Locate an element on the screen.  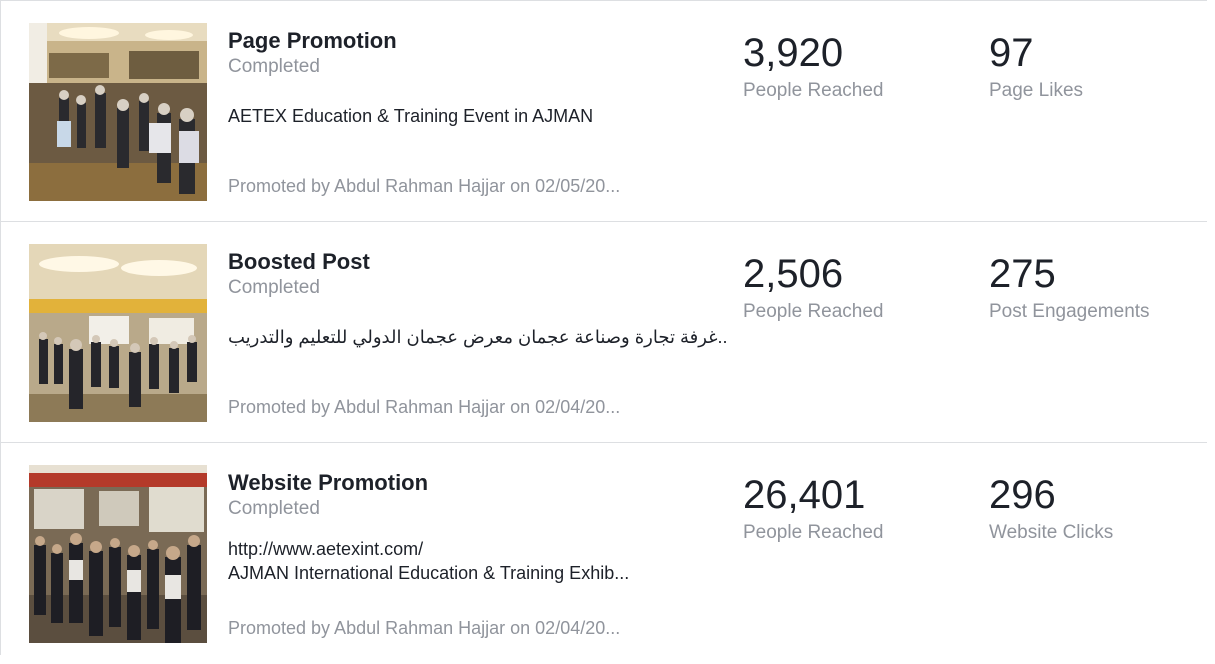
metric-value: 2,506 is located at coordinates (793, 274).